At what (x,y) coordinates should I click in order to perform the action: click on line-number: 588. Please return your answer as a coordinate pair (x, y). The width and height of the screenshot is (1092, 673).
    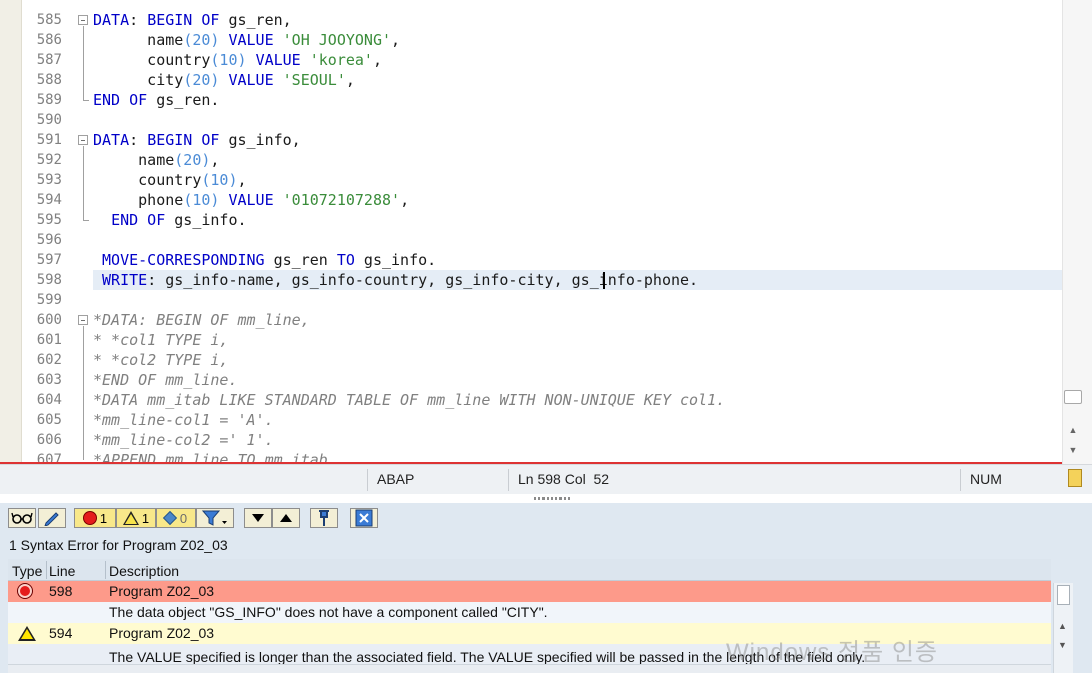
    Looking at the image, I should click on (49, 80).